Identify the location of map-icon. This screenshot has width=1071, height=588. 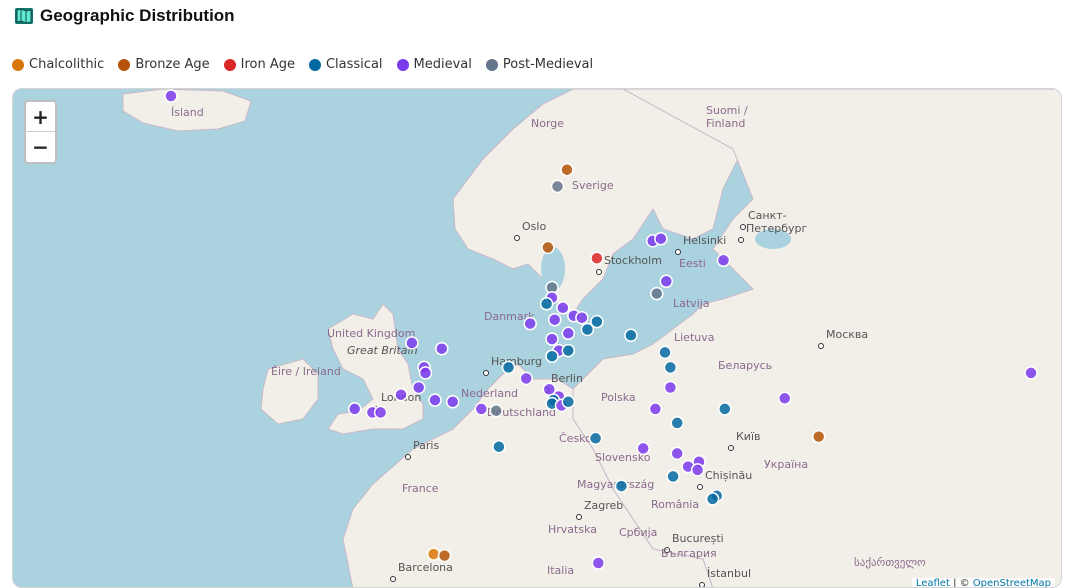
(24, 16).